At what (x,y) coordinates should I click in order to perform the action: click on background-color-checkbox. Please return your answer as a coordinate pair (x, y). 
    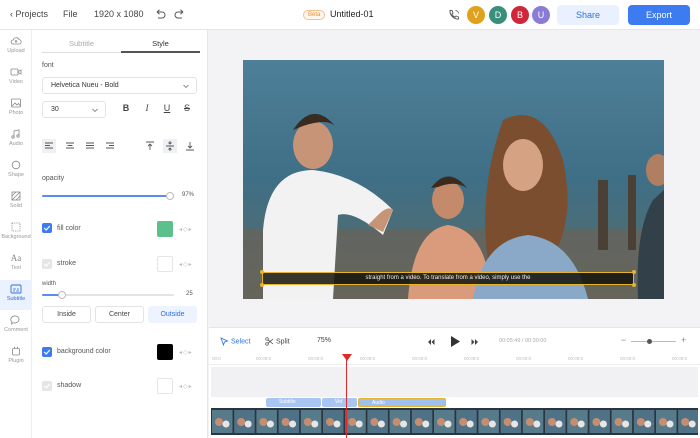
    Looking at the image, I should click on (47, 352).